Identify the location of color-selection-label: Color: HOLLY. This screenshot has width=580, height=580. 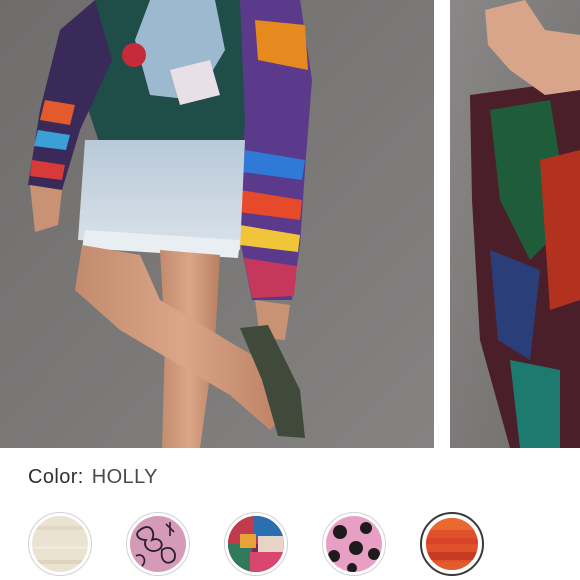
(93, 480).